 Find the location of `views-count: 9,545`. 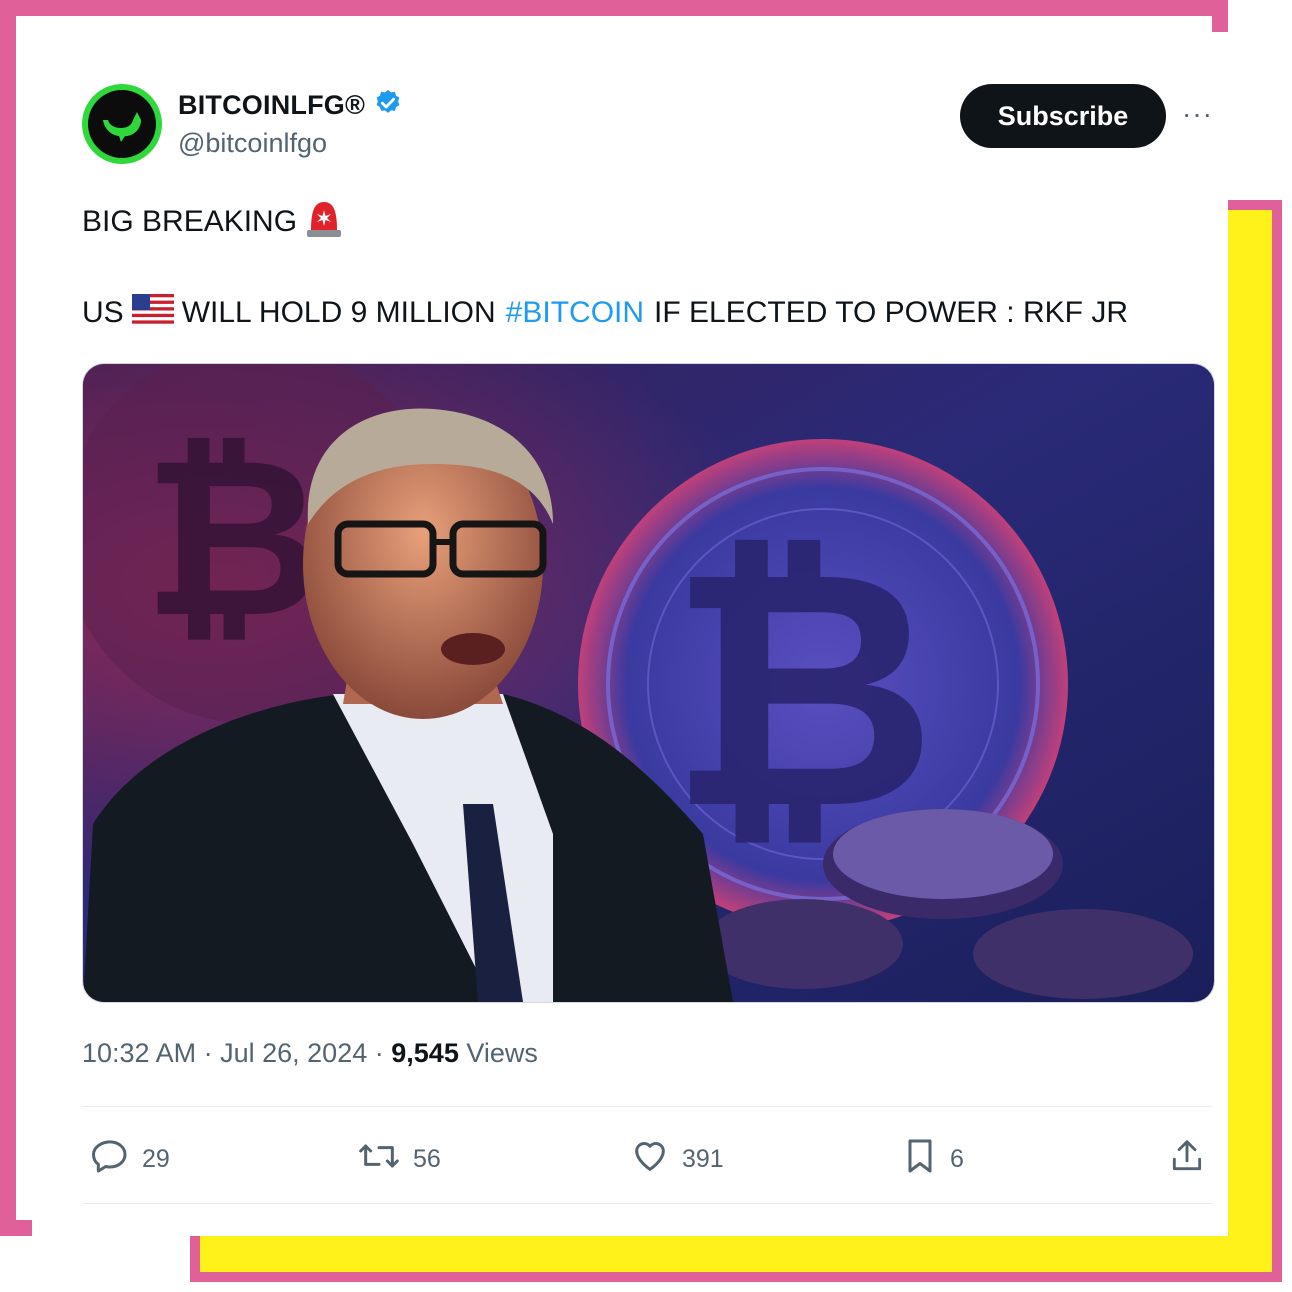

views-count: 9,545 is located at coordinates (425, 1053).